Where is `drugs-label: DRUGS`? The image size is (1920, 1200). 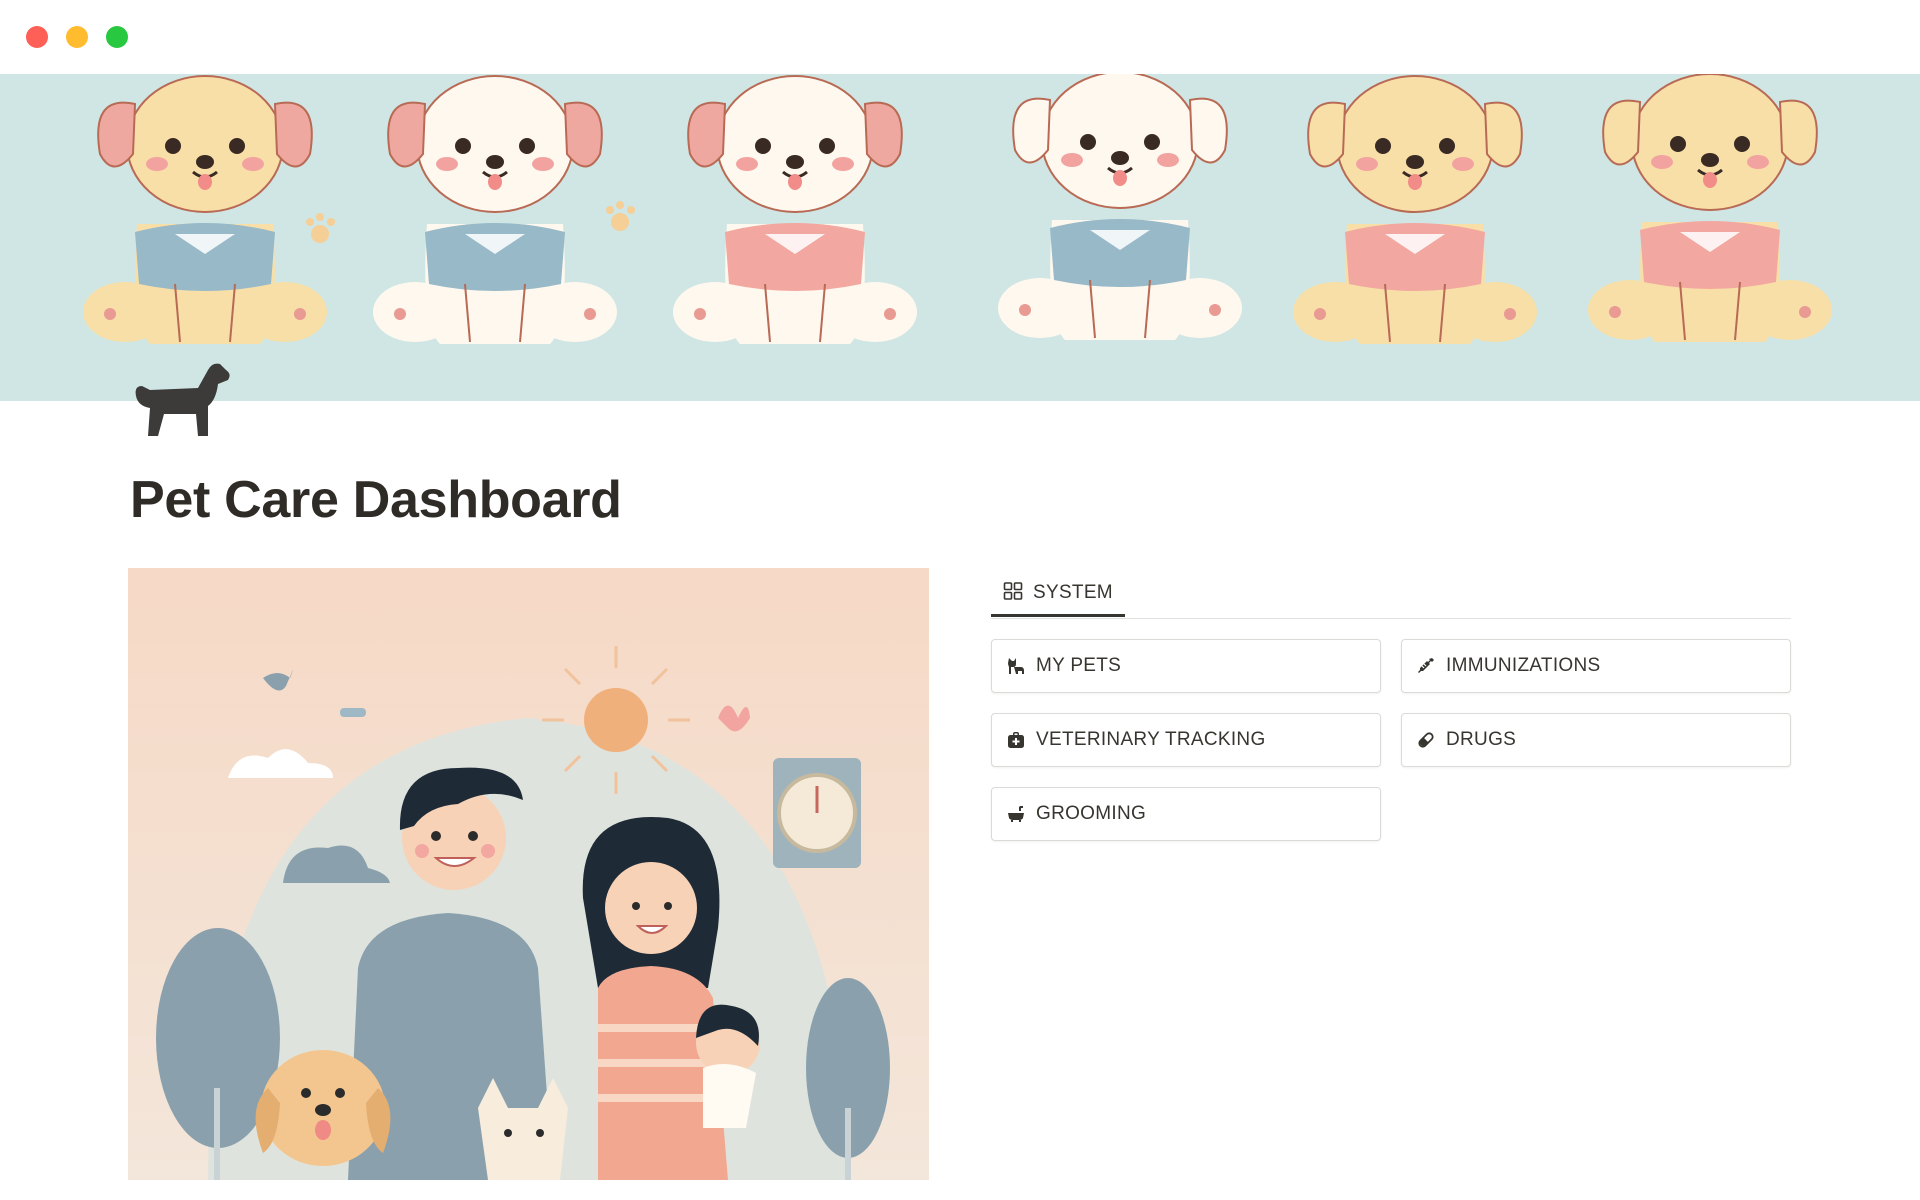
drugs-label: DRUGS is located at coordinates (1481, 739).